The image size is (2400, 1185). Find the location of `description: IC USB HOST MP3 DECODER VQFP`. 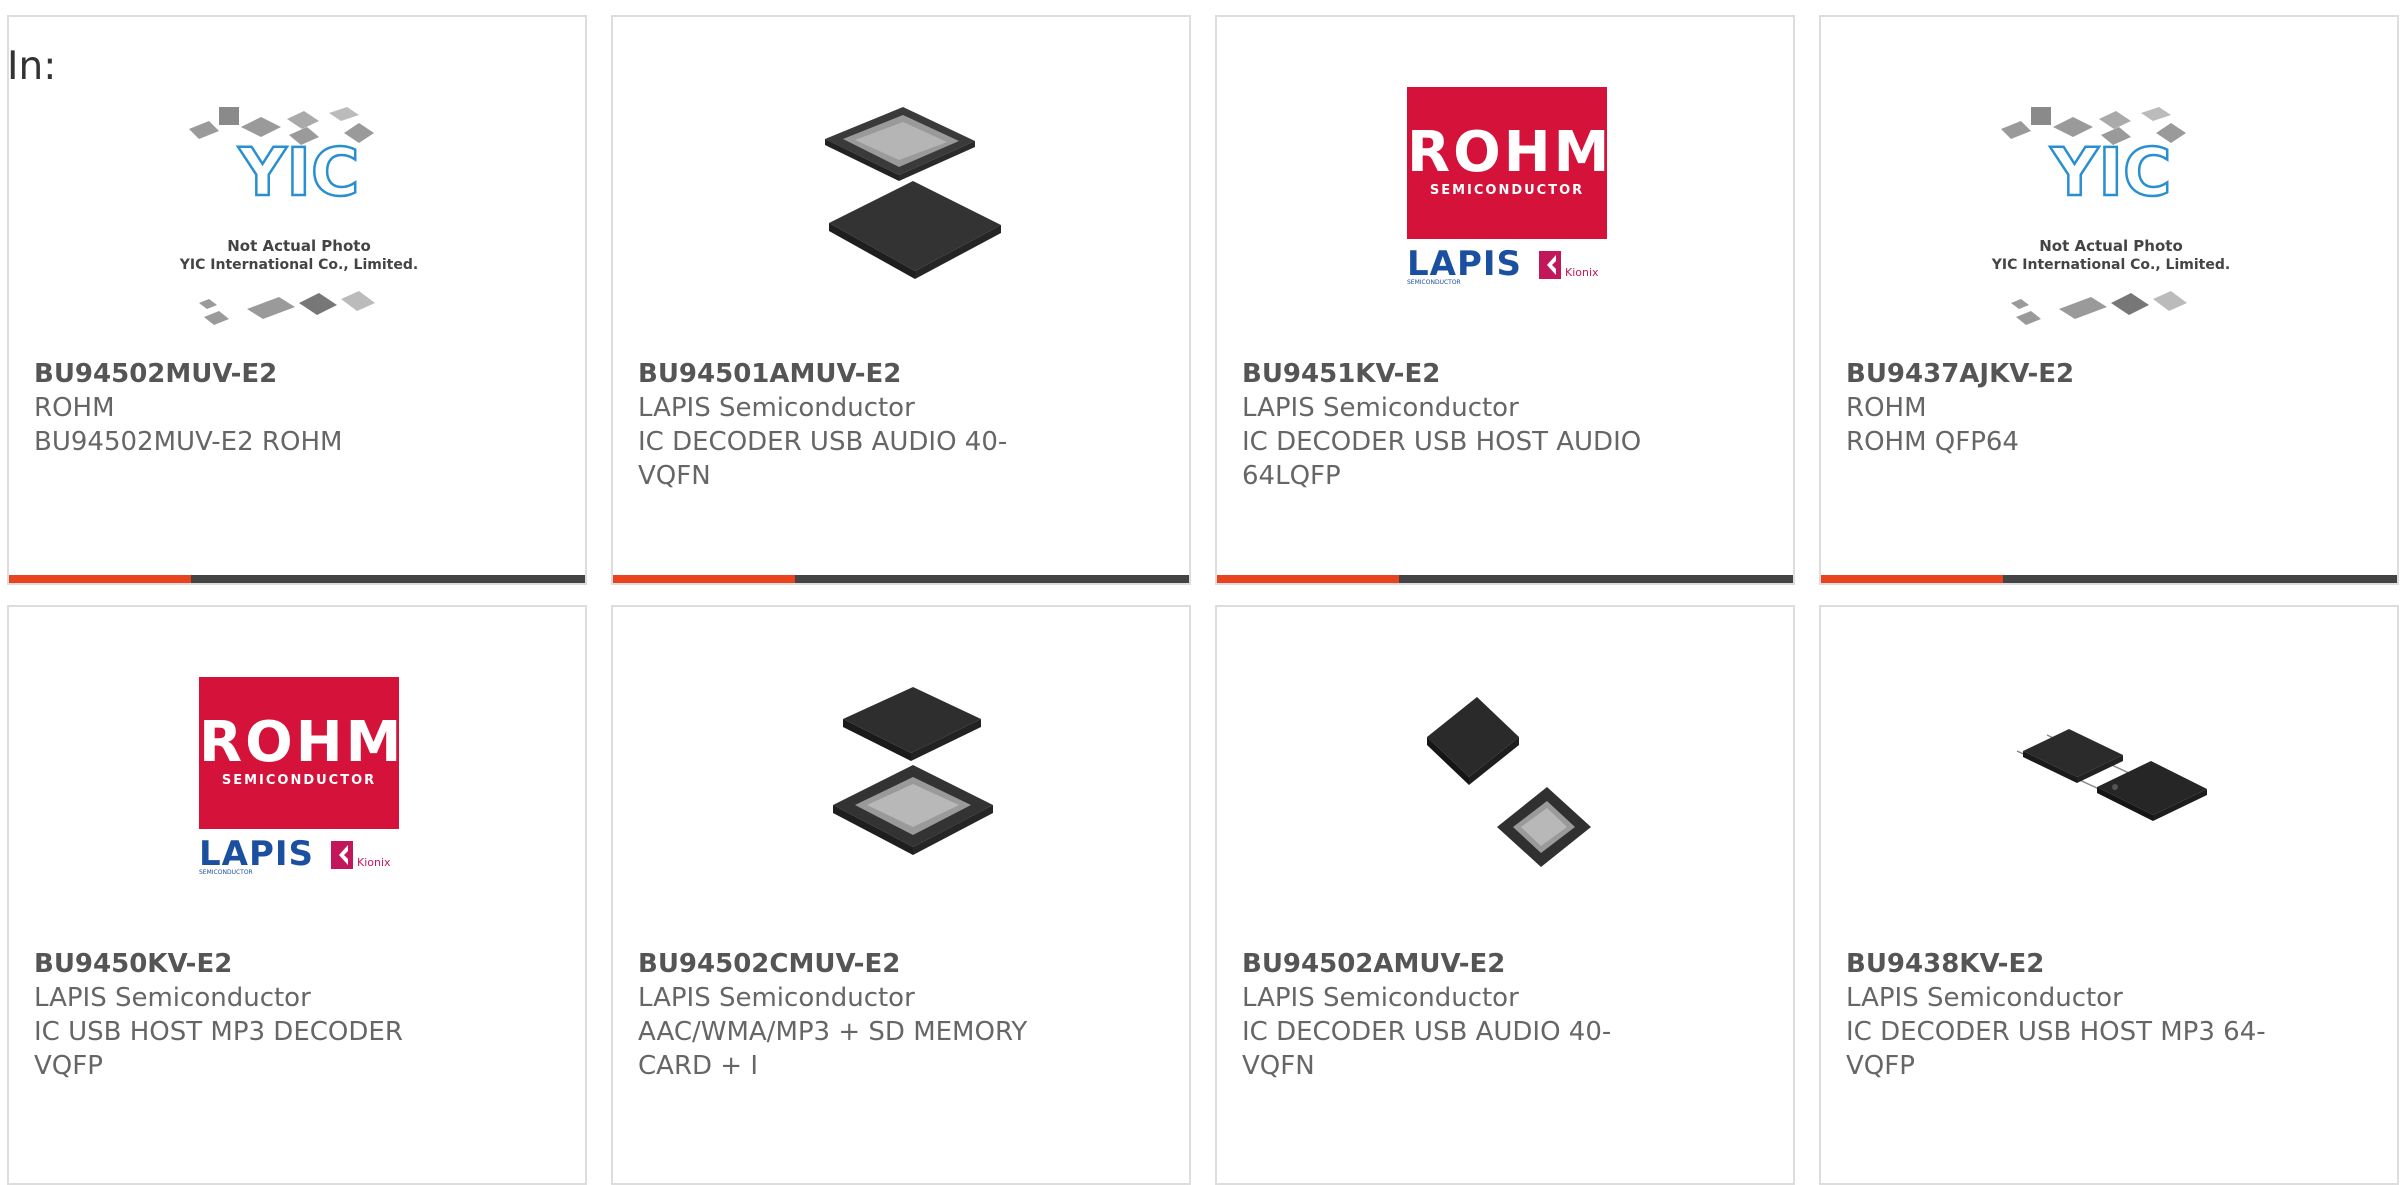

description: IC USB HOST MP3 DECODER VQFP is located at coordinates (218, 1049).